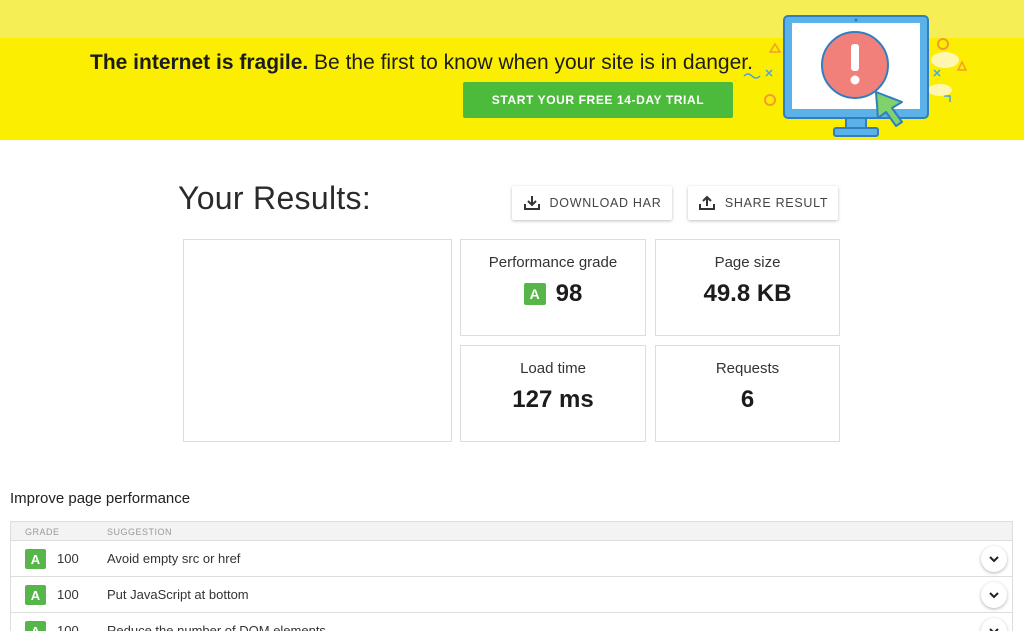  I want to click on performance-grade-card: Performance grade A 98, so click(553, 287).